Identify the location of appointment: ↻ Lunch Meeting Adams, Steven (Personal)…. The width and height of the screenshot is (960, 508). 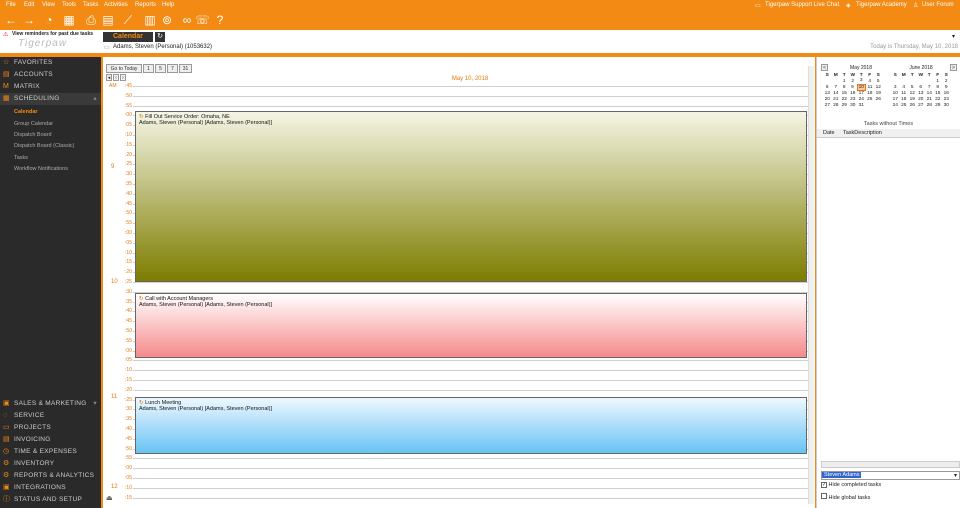
(471, 425).